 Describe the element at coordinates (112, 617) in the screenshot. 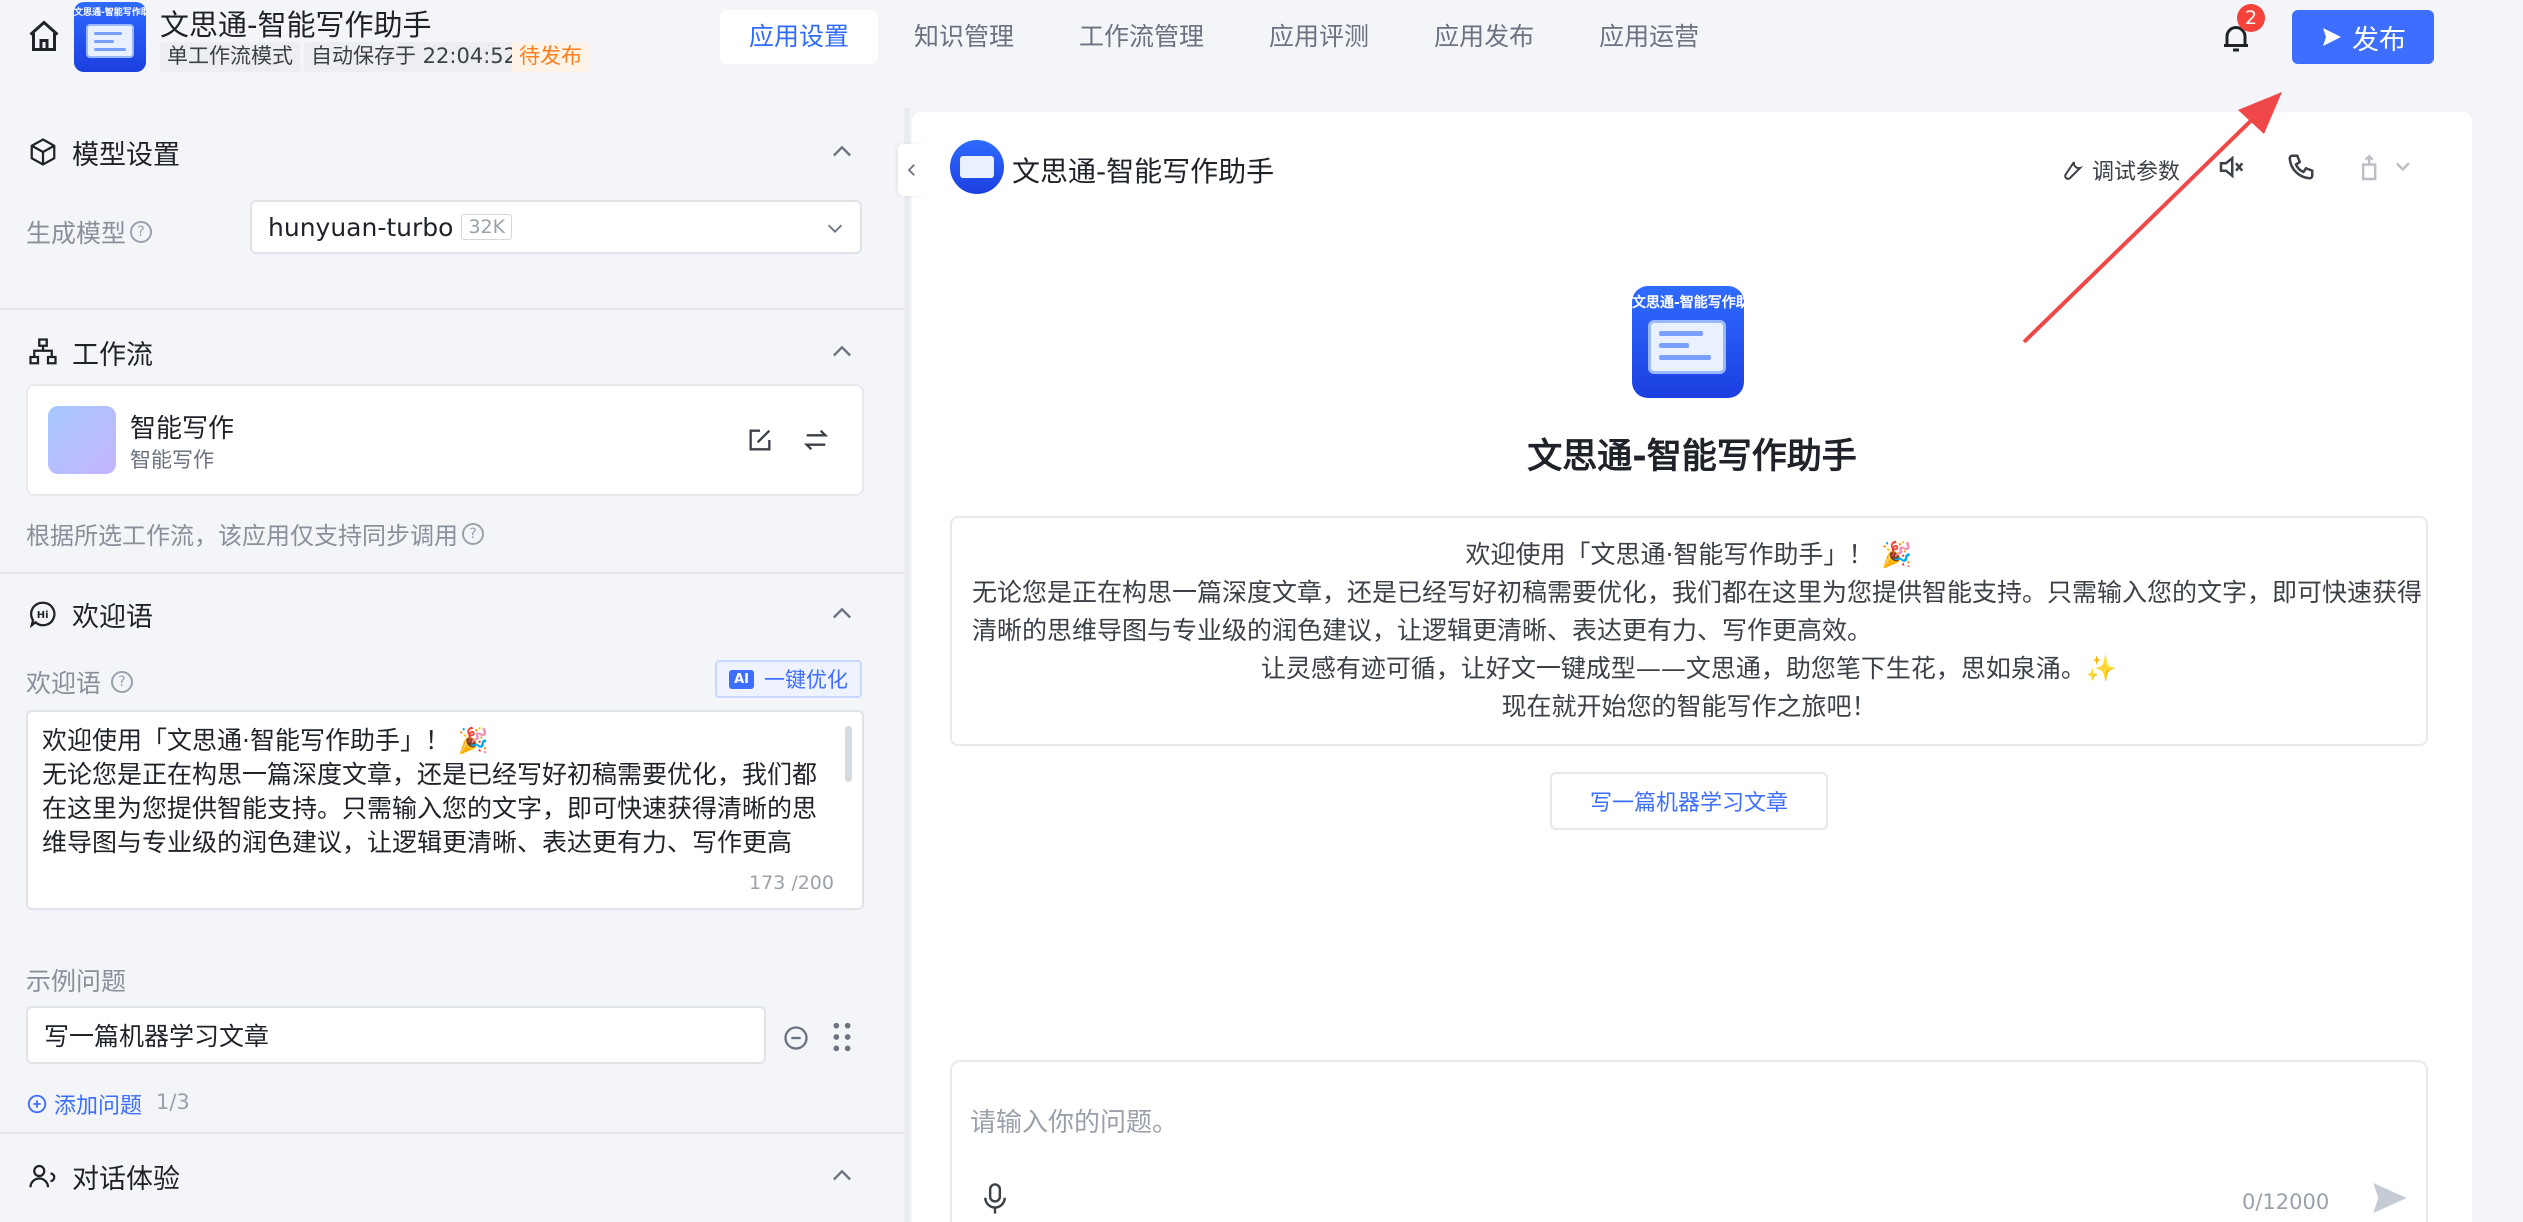

I see `welcome-section-label: 欢迎语` at that location.